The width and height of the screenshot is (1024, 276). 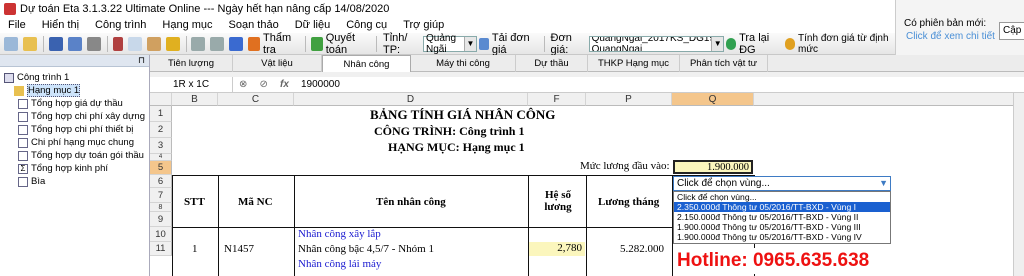 What do you see at coordinates (411, 202) in the screenshot?
I see `header-ten-nhan-cong: Tên nhân công` at bounding box center [411, 202].